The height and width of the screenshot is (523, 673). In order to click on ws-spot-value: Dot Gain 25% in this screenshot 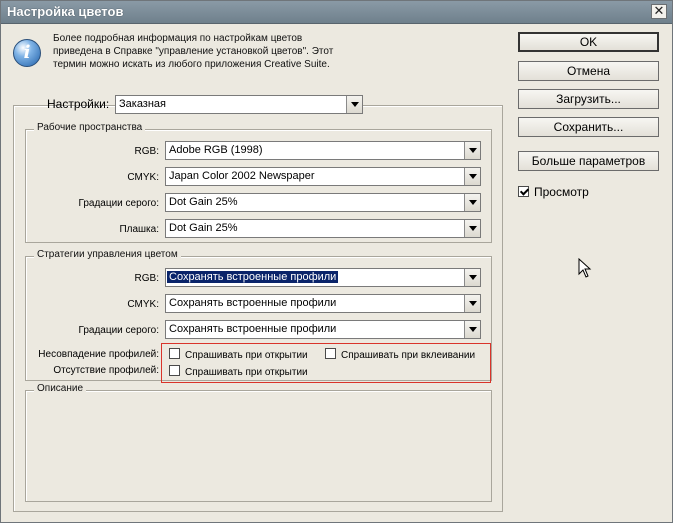, I will do `click(203, 228)`.